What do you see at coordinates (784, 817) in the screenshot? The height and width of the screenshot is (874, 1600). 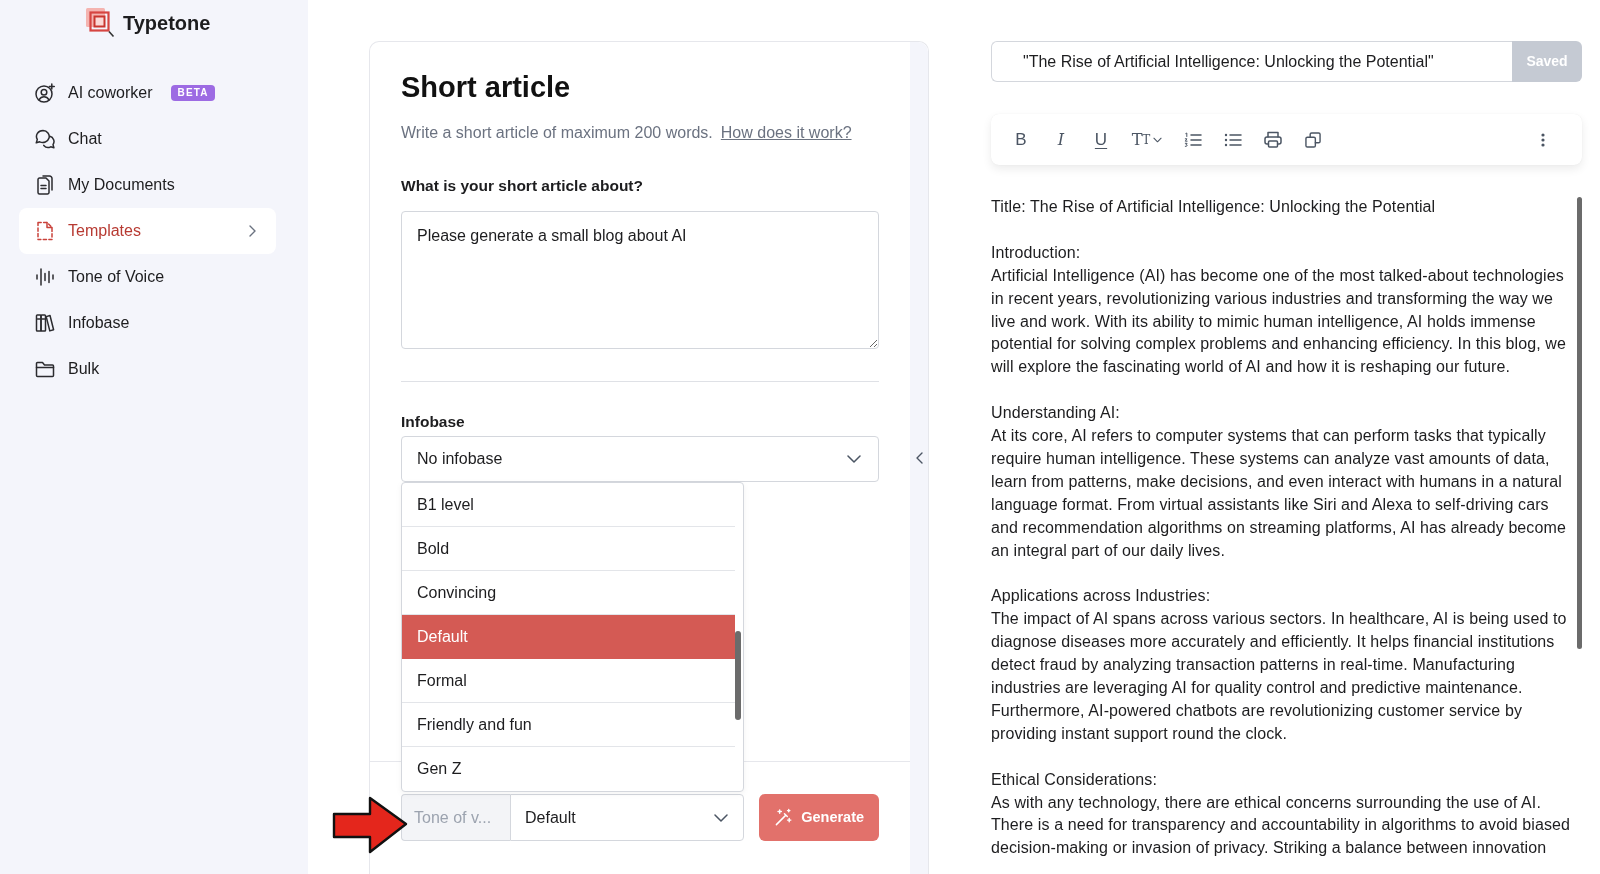 I see `magic-wand-icon` at bounding box center [784, 817].